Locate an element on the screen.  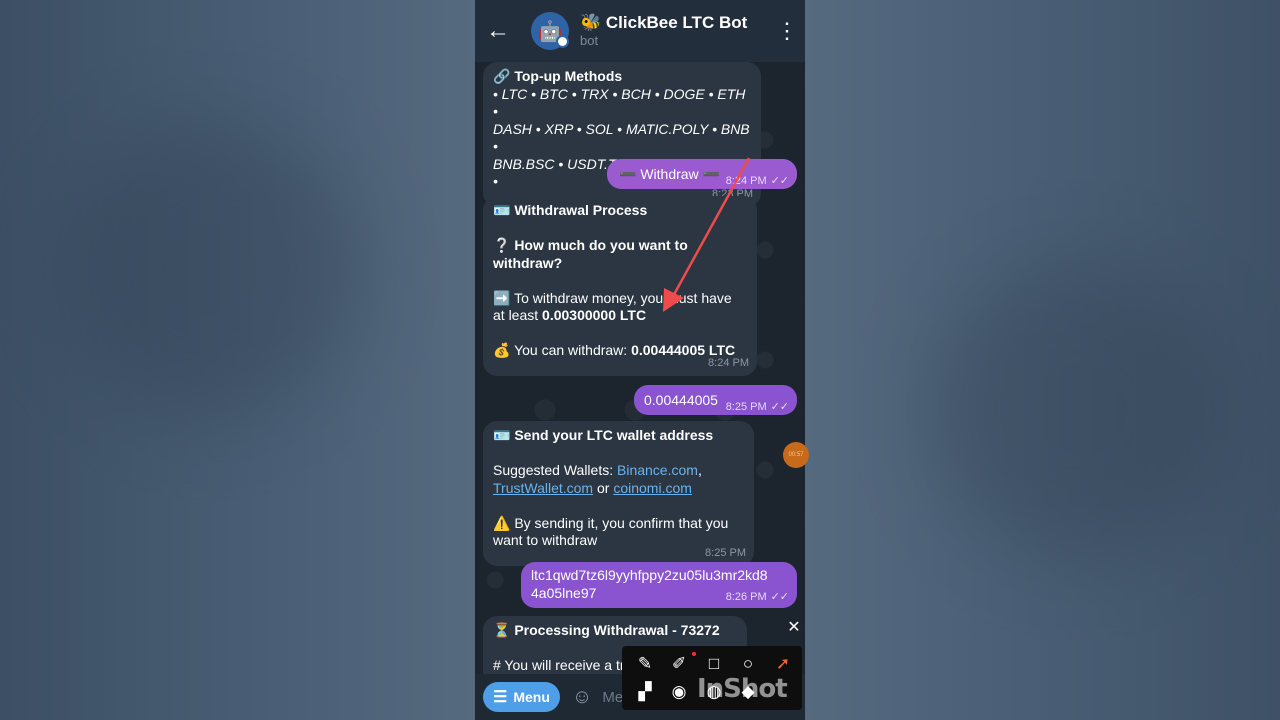
link-trustwallet: TrustWallet.com is located at coordinates (543, 488).